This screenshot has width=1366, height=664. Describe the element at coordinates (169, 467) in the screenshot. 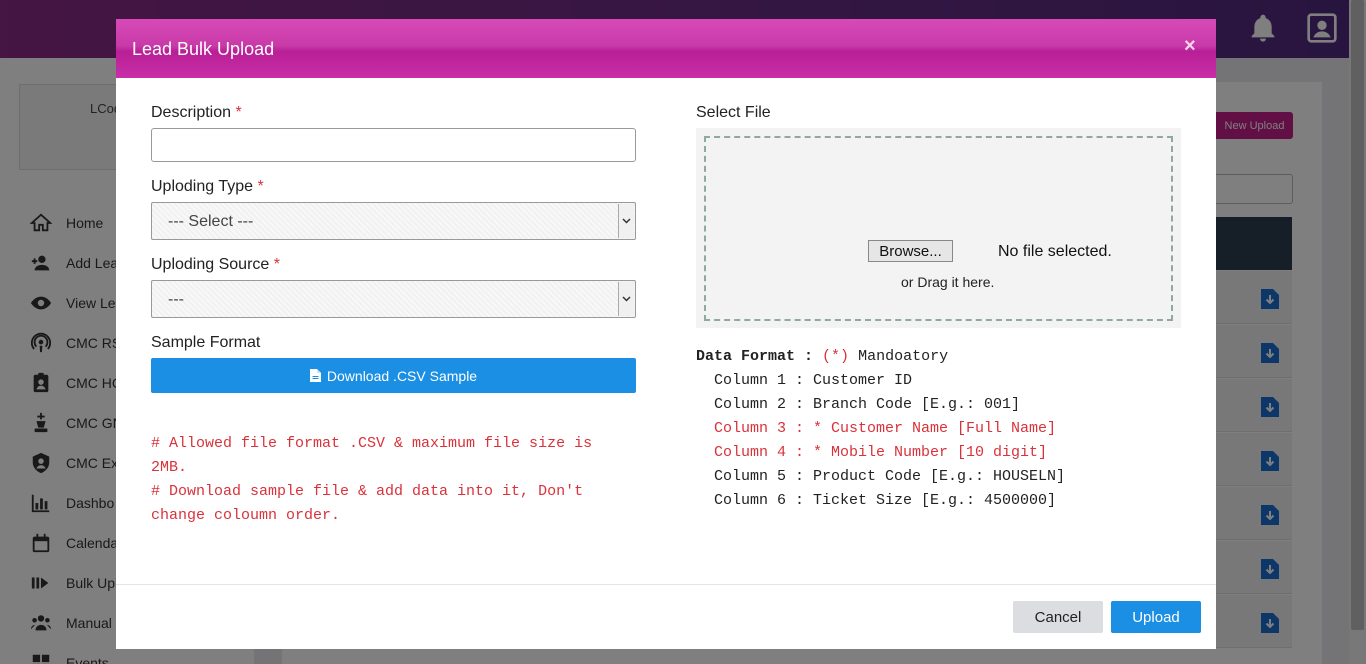

I see `note-line: 2MB.` at that location.